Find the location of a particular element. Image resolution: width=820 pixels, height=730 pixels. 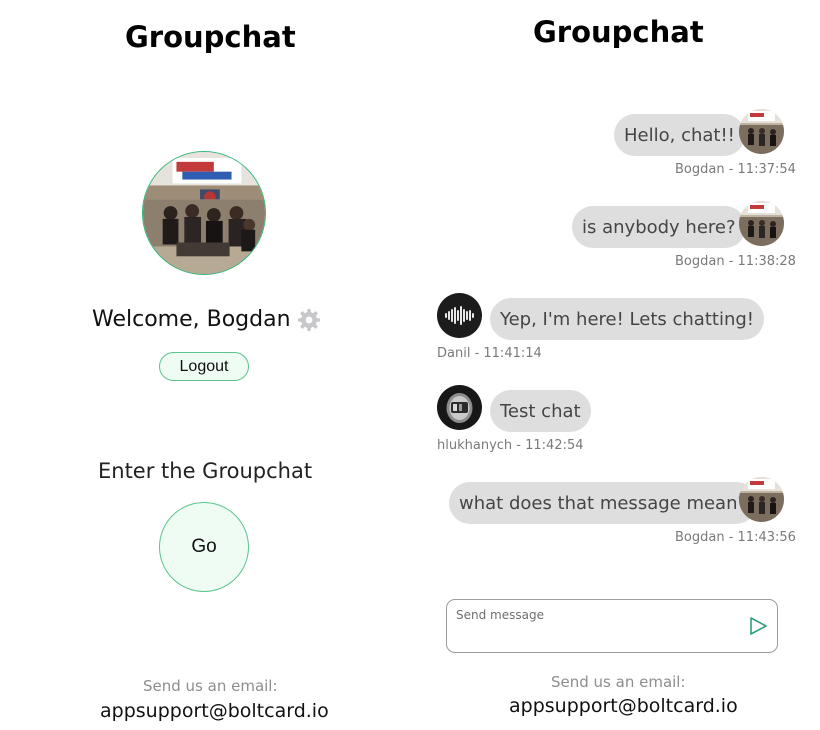

app-title-right: Groupchat is located at coordinates (618, 32).